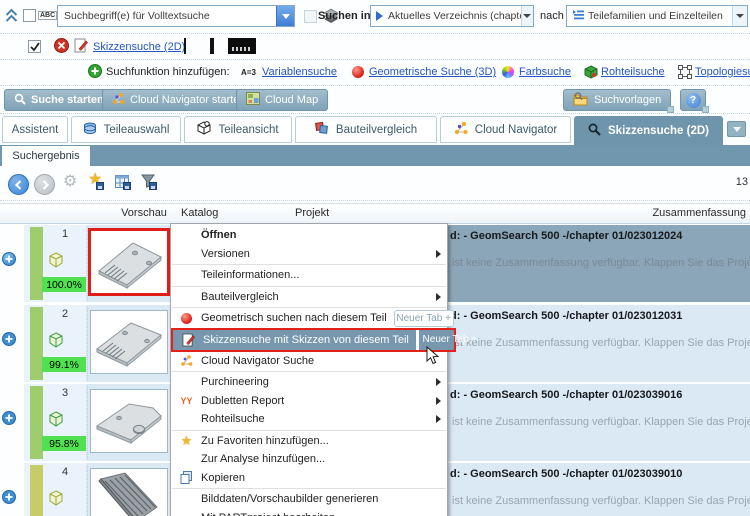  I want to click on arrow-right-icon, so click(45, 184).